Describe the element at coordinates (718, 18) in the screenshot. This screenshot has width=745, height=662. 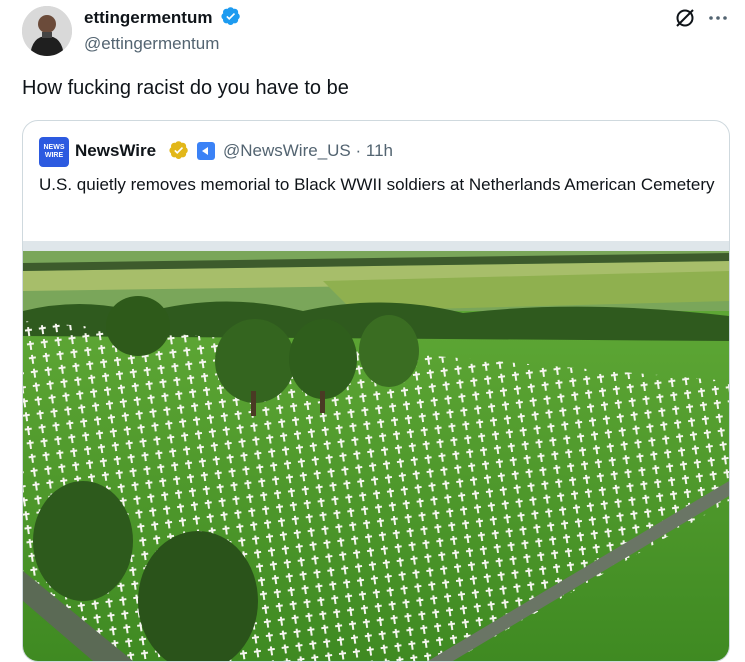
I see `more-icon` at that location.